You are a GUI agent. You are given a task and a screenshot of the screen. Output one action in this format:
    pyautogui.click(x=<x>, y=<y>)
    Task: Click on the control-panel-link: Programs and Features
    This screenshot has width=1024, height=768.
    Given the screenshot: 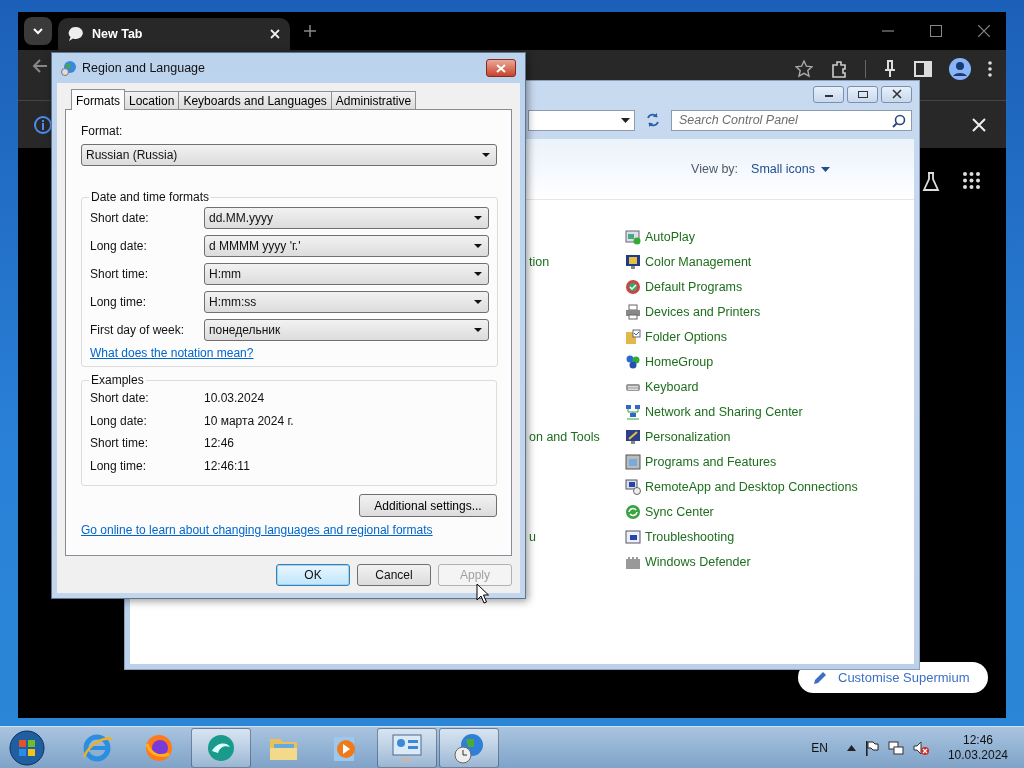 What is the action you would take?
    pyautogui.click(x=701, y=461)
    